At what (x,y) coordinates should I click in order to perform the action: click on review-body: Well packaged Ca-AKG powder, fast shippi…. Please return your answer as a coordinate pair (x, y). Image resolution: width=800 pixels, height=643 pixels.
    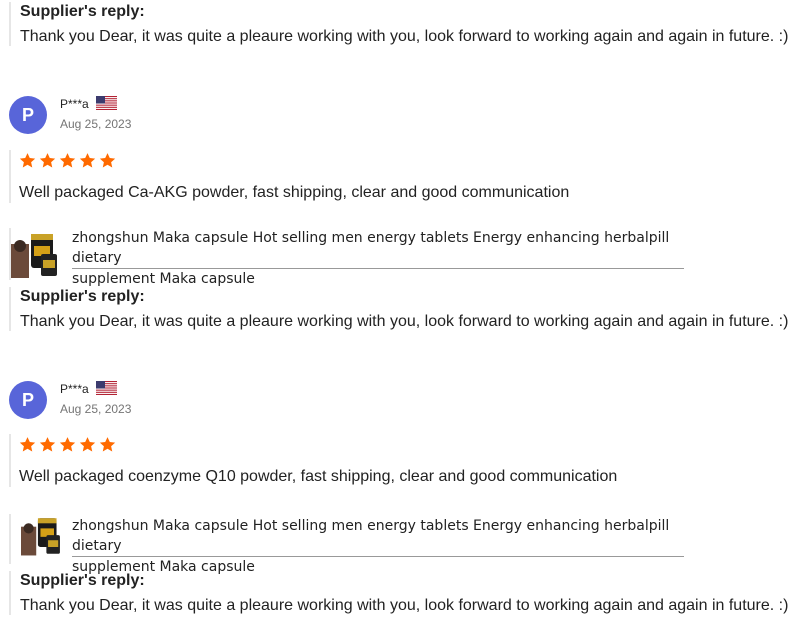
    Looking at the image, I should click on (399, 176).